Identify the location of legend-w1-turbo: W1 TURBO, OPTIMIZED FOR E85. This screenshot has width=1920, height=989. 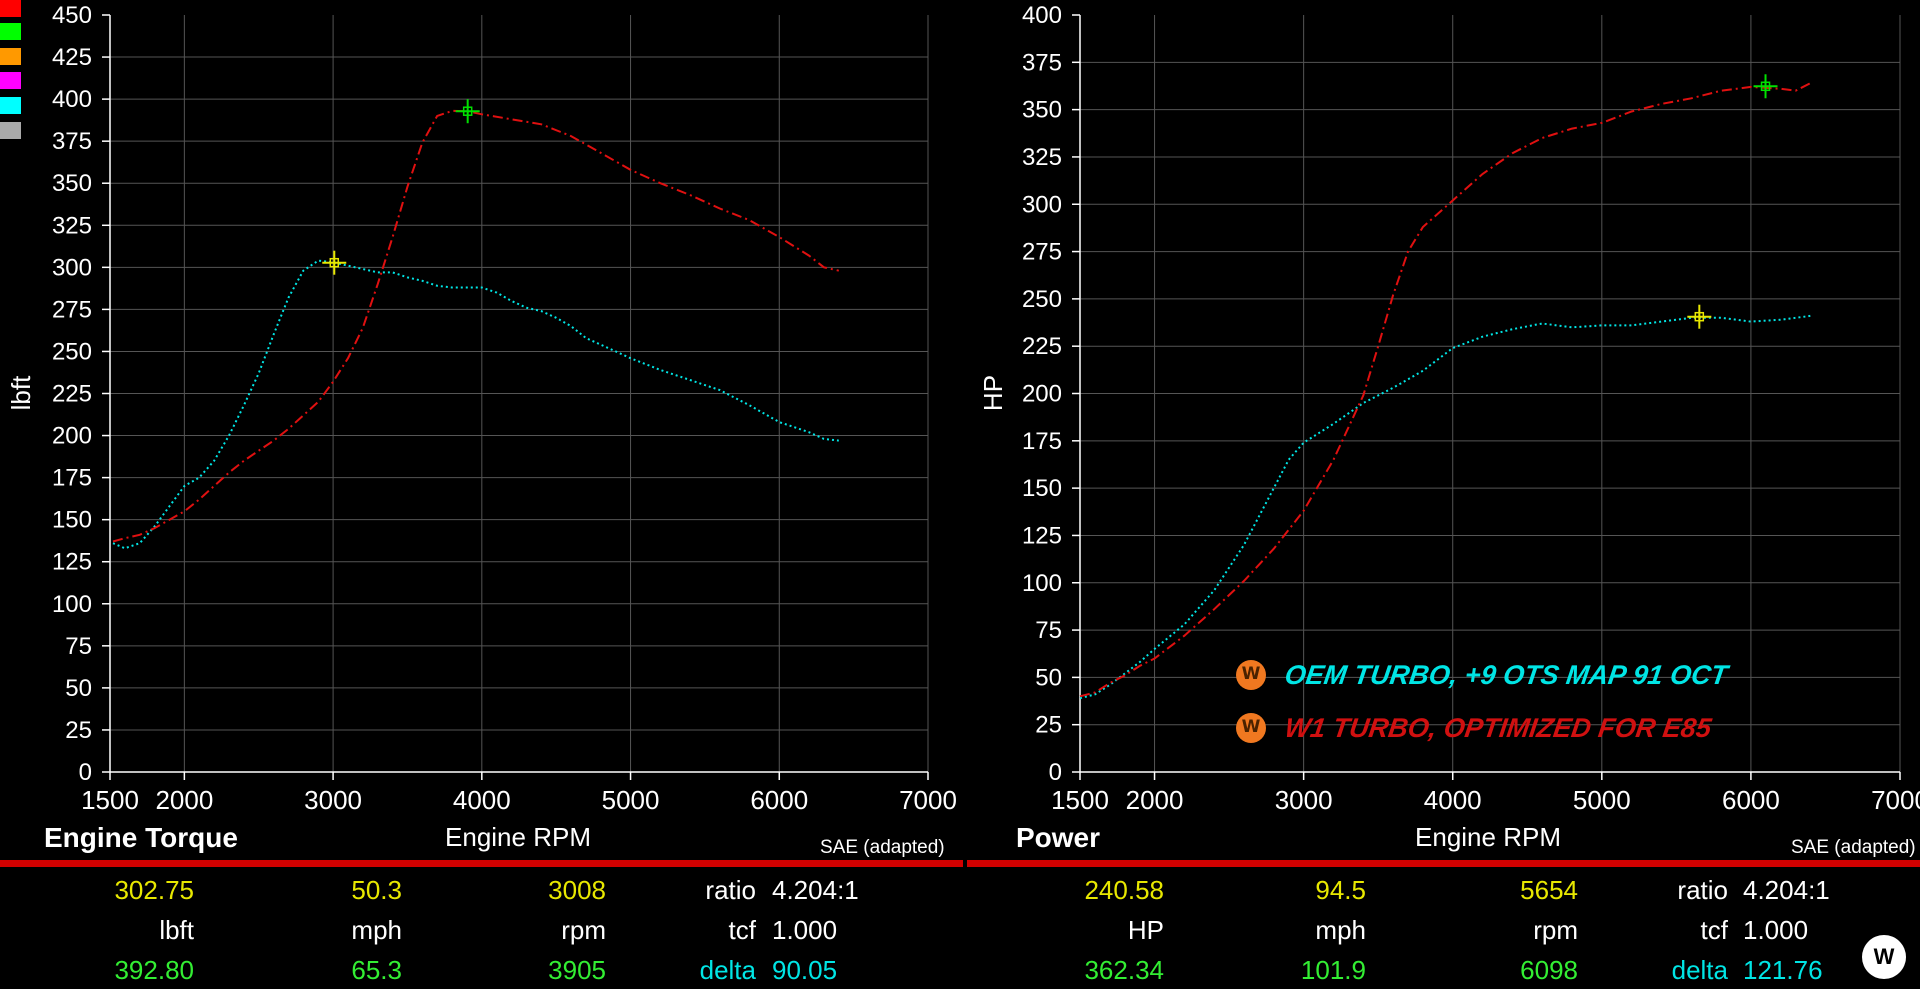
(1498, 728).